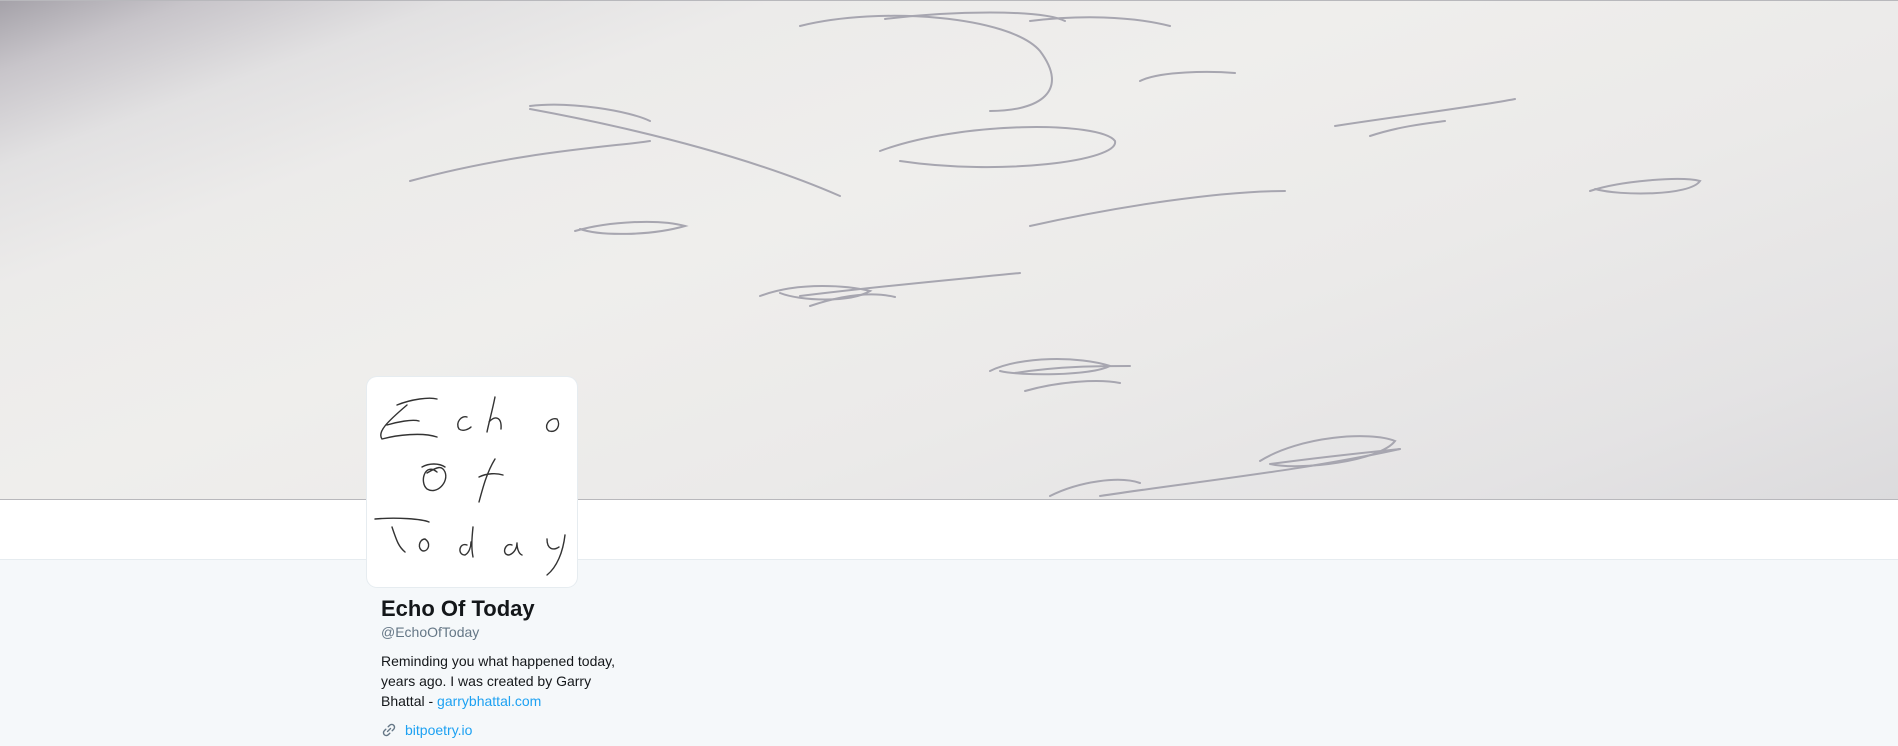 The width and height of the screenshot is (1898, 746). Describe the element at coordinates (389, 730) in the screenshot. I see `link-icon` at that location.